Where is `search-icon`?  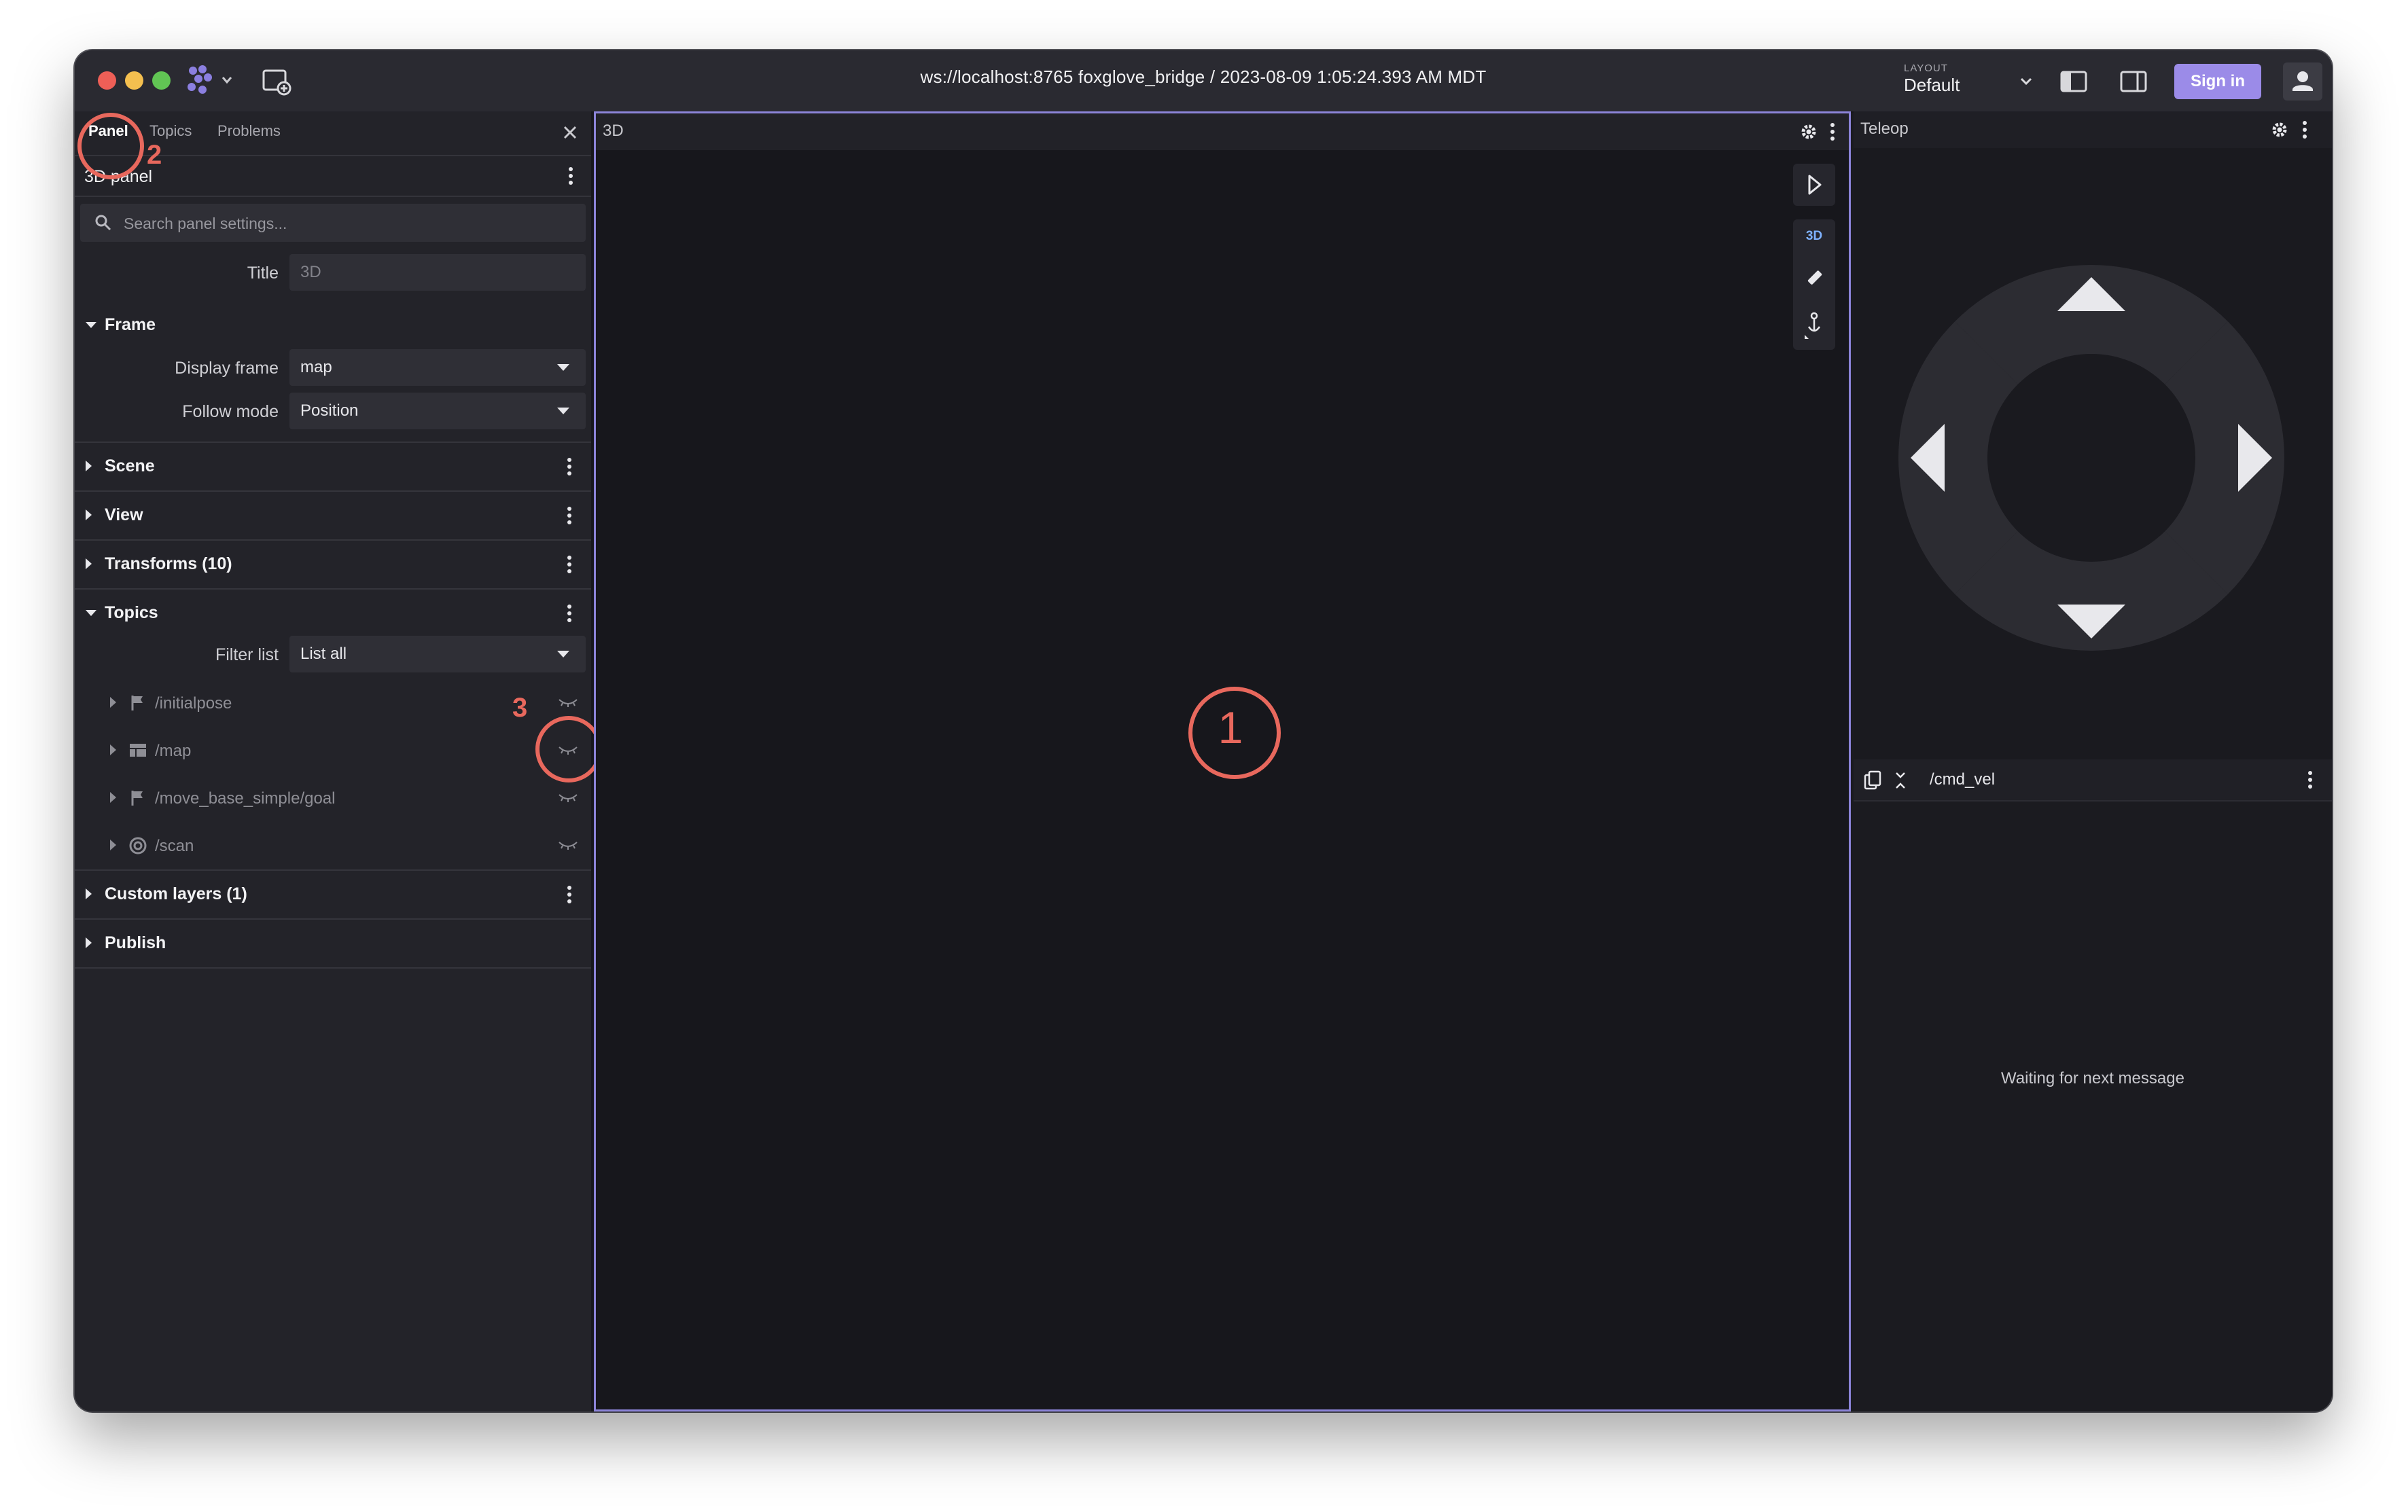
search-icon is located at coordinates (103, 223).